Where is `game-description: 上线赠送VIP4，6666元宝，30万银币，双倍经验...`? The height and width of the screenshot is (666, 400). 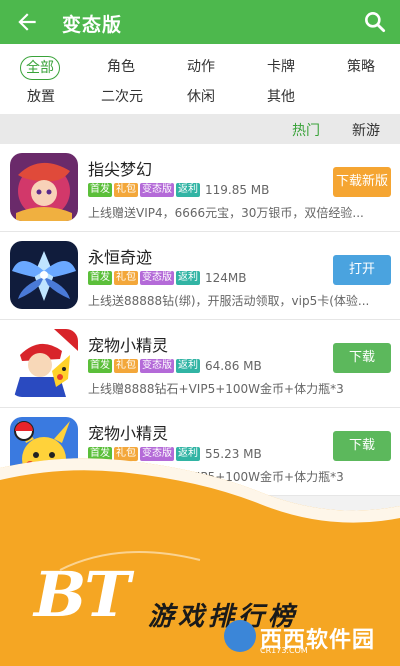
game-description: 上线赠送VIP4，6666元宝，30万银币，双倍经验... is located at coordinates (226, 213).